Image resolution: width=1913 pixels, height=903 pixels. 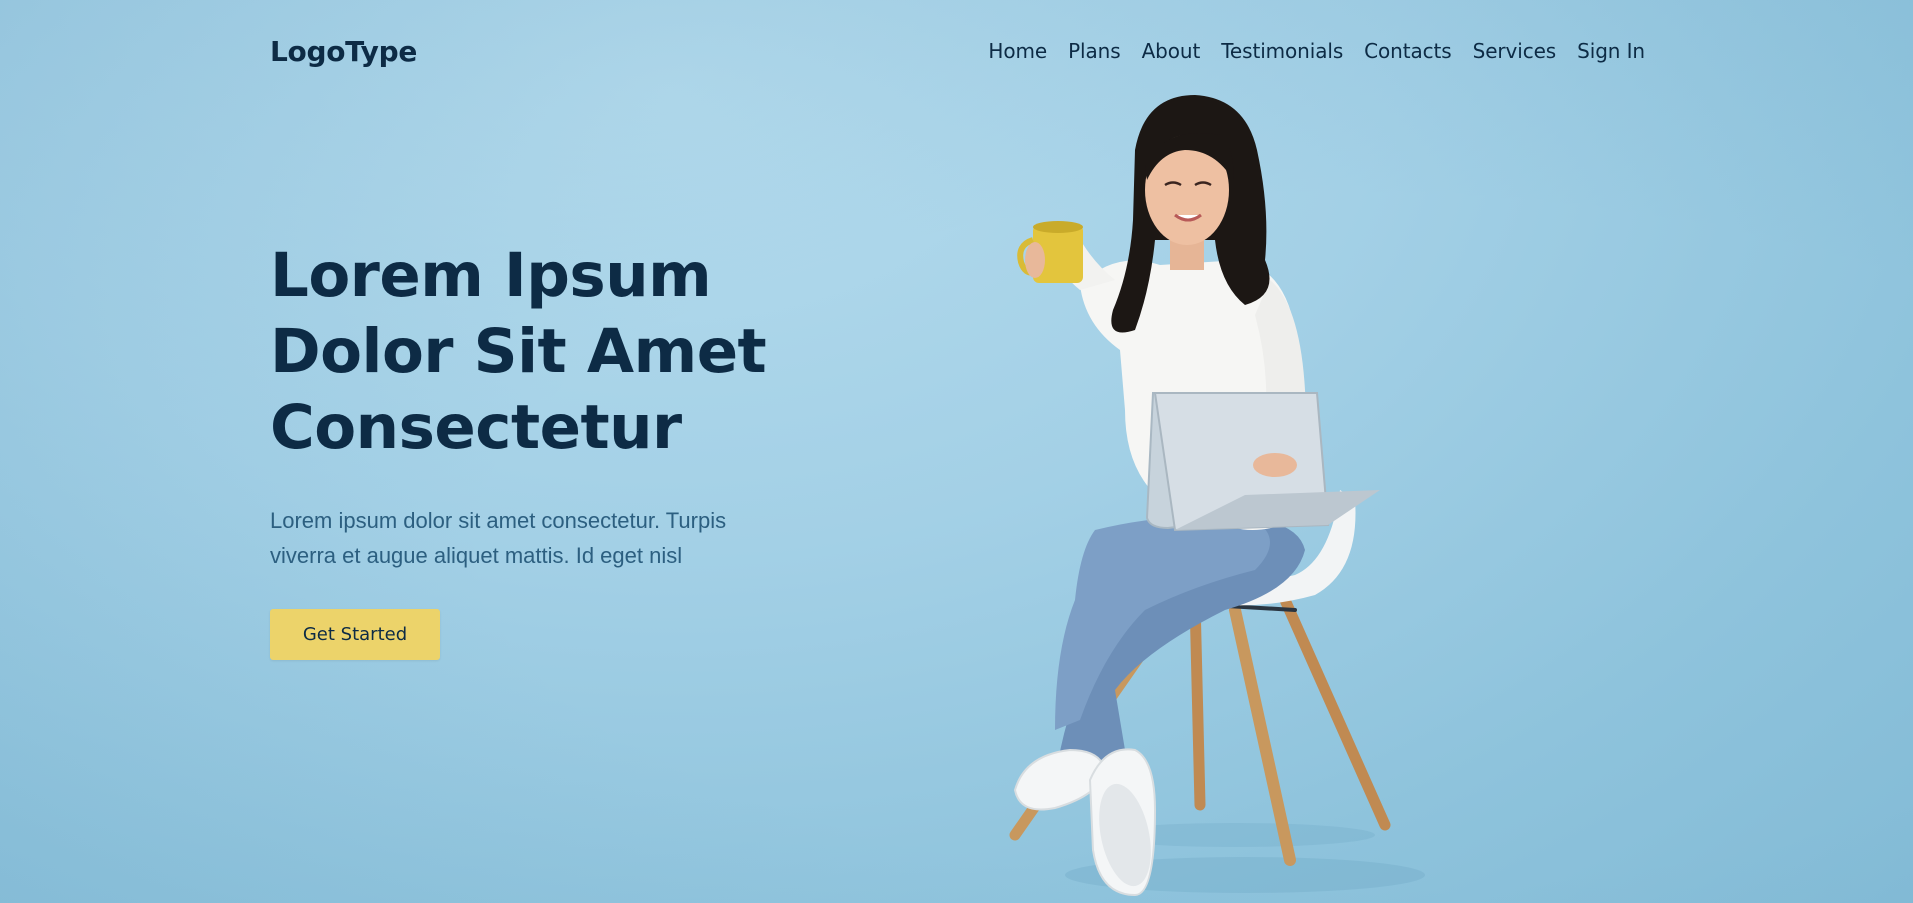 I want to click on smile, so click(x=1188, y=217).